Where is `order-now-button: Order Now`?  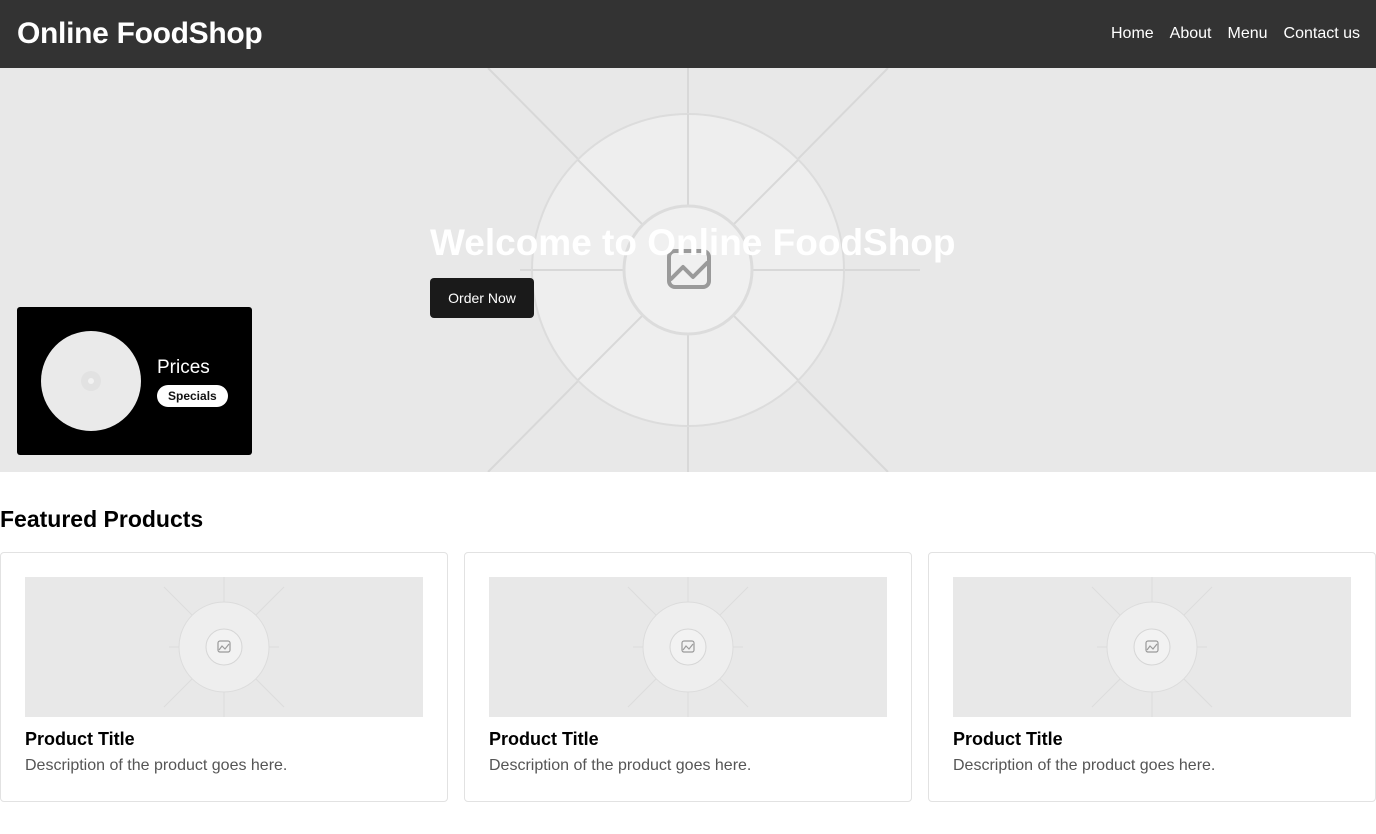 order-now-button: Order Now is located at coordinates (482, 298).